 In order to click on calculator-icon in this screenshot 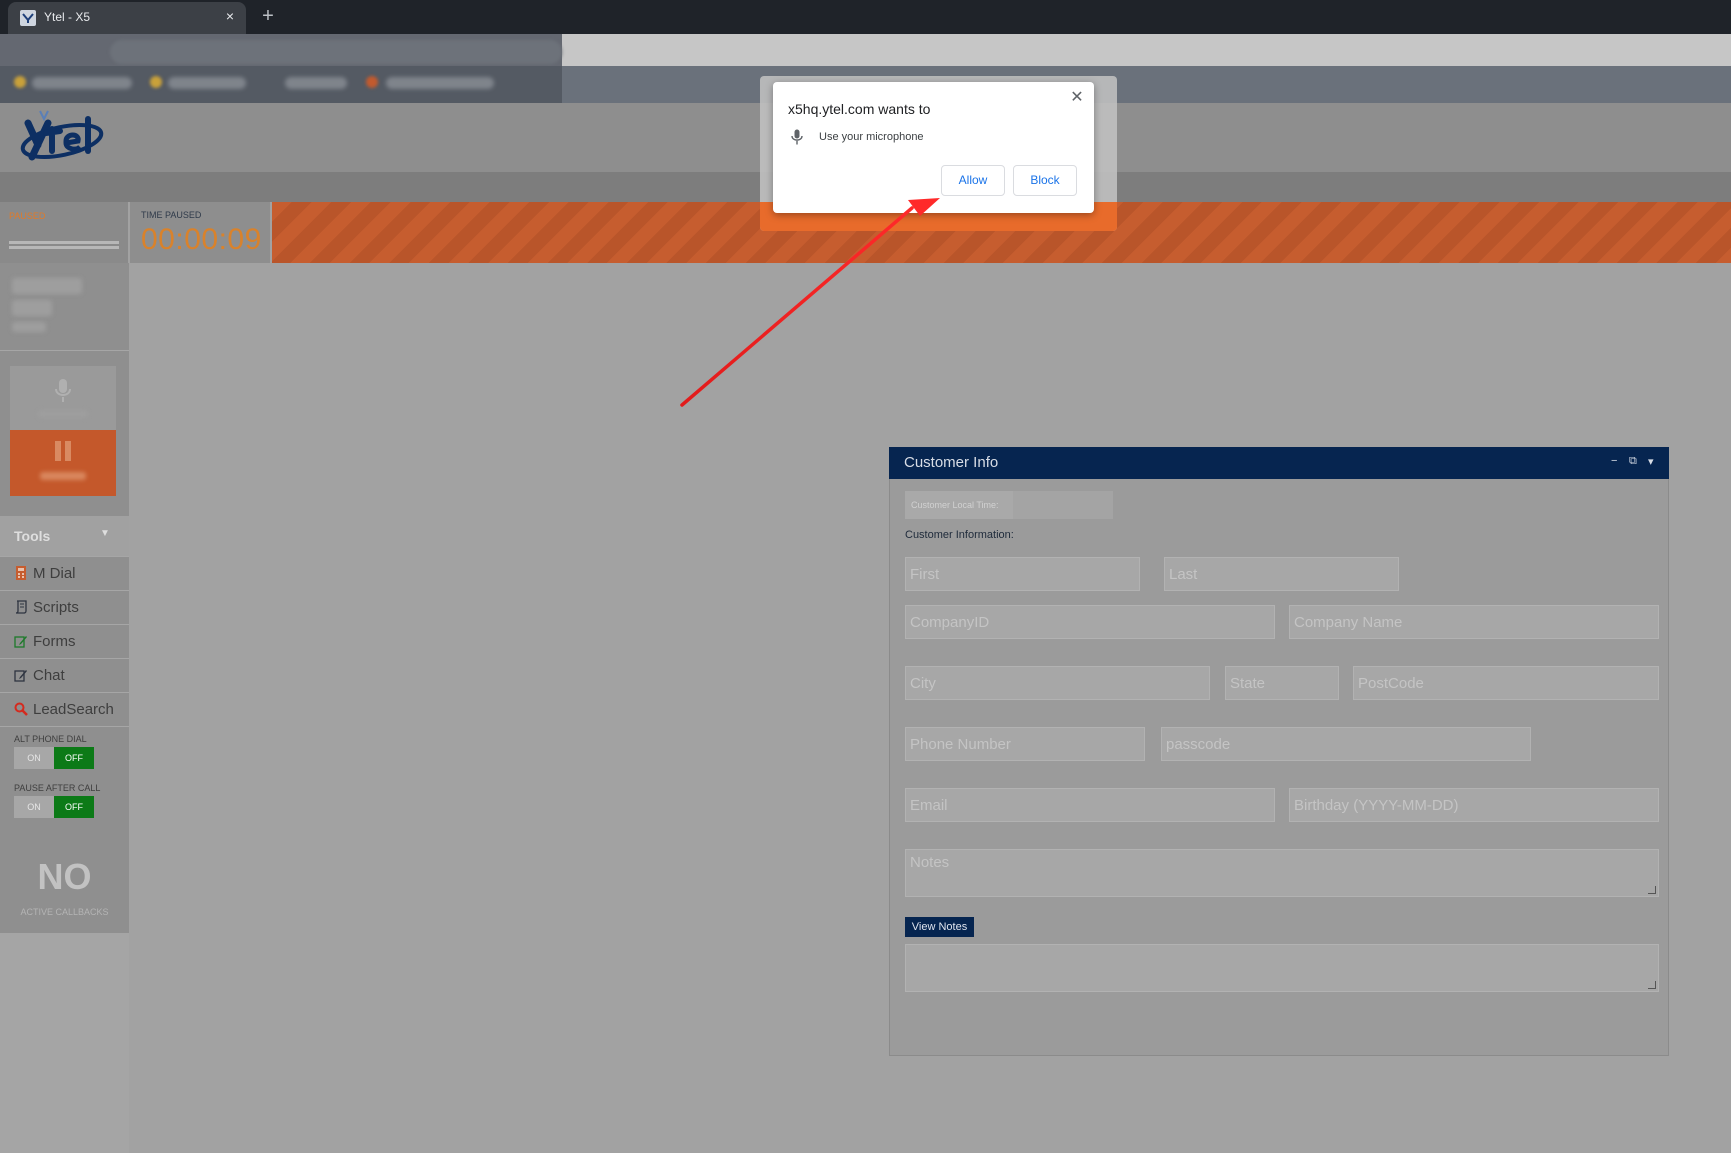, I will do `click(21, 573)`.